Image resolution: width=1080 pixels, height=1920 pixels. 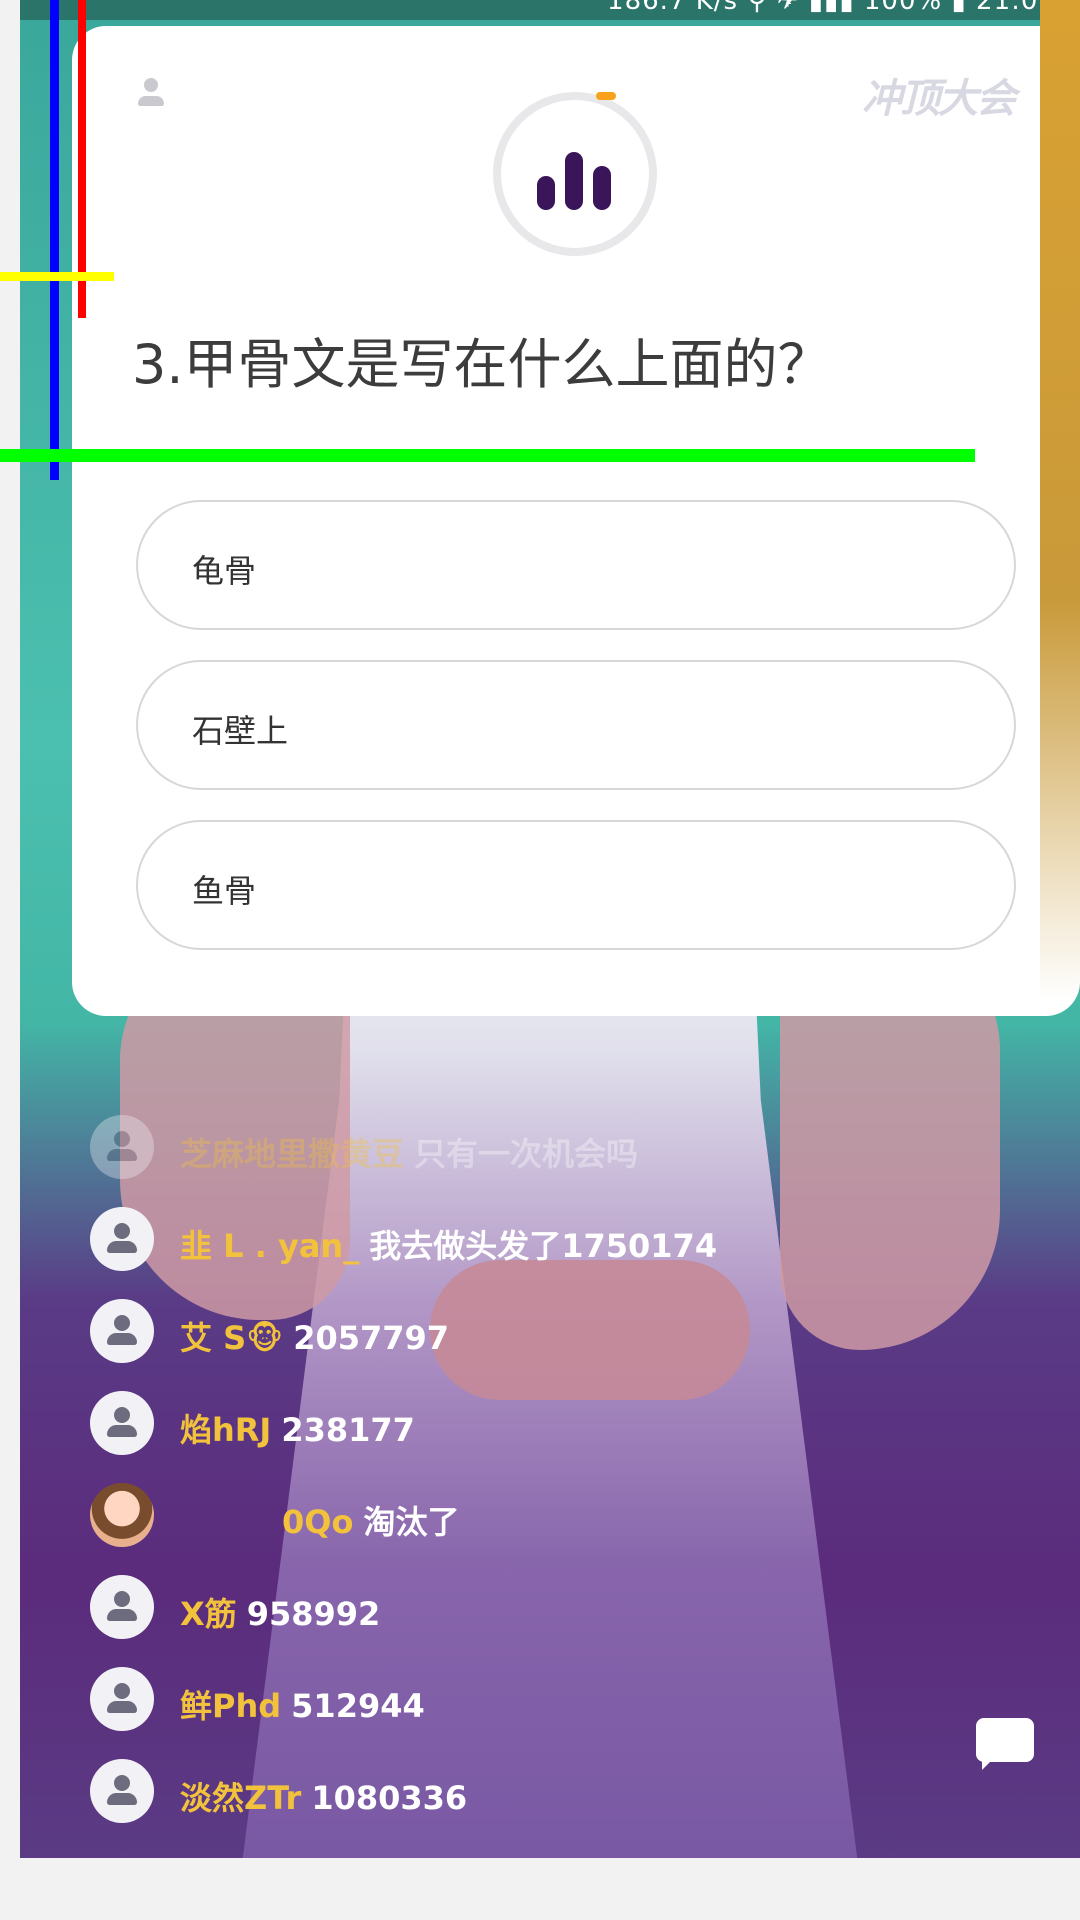 I want to click on bar-chart-icon, so click(x=577, y=178).